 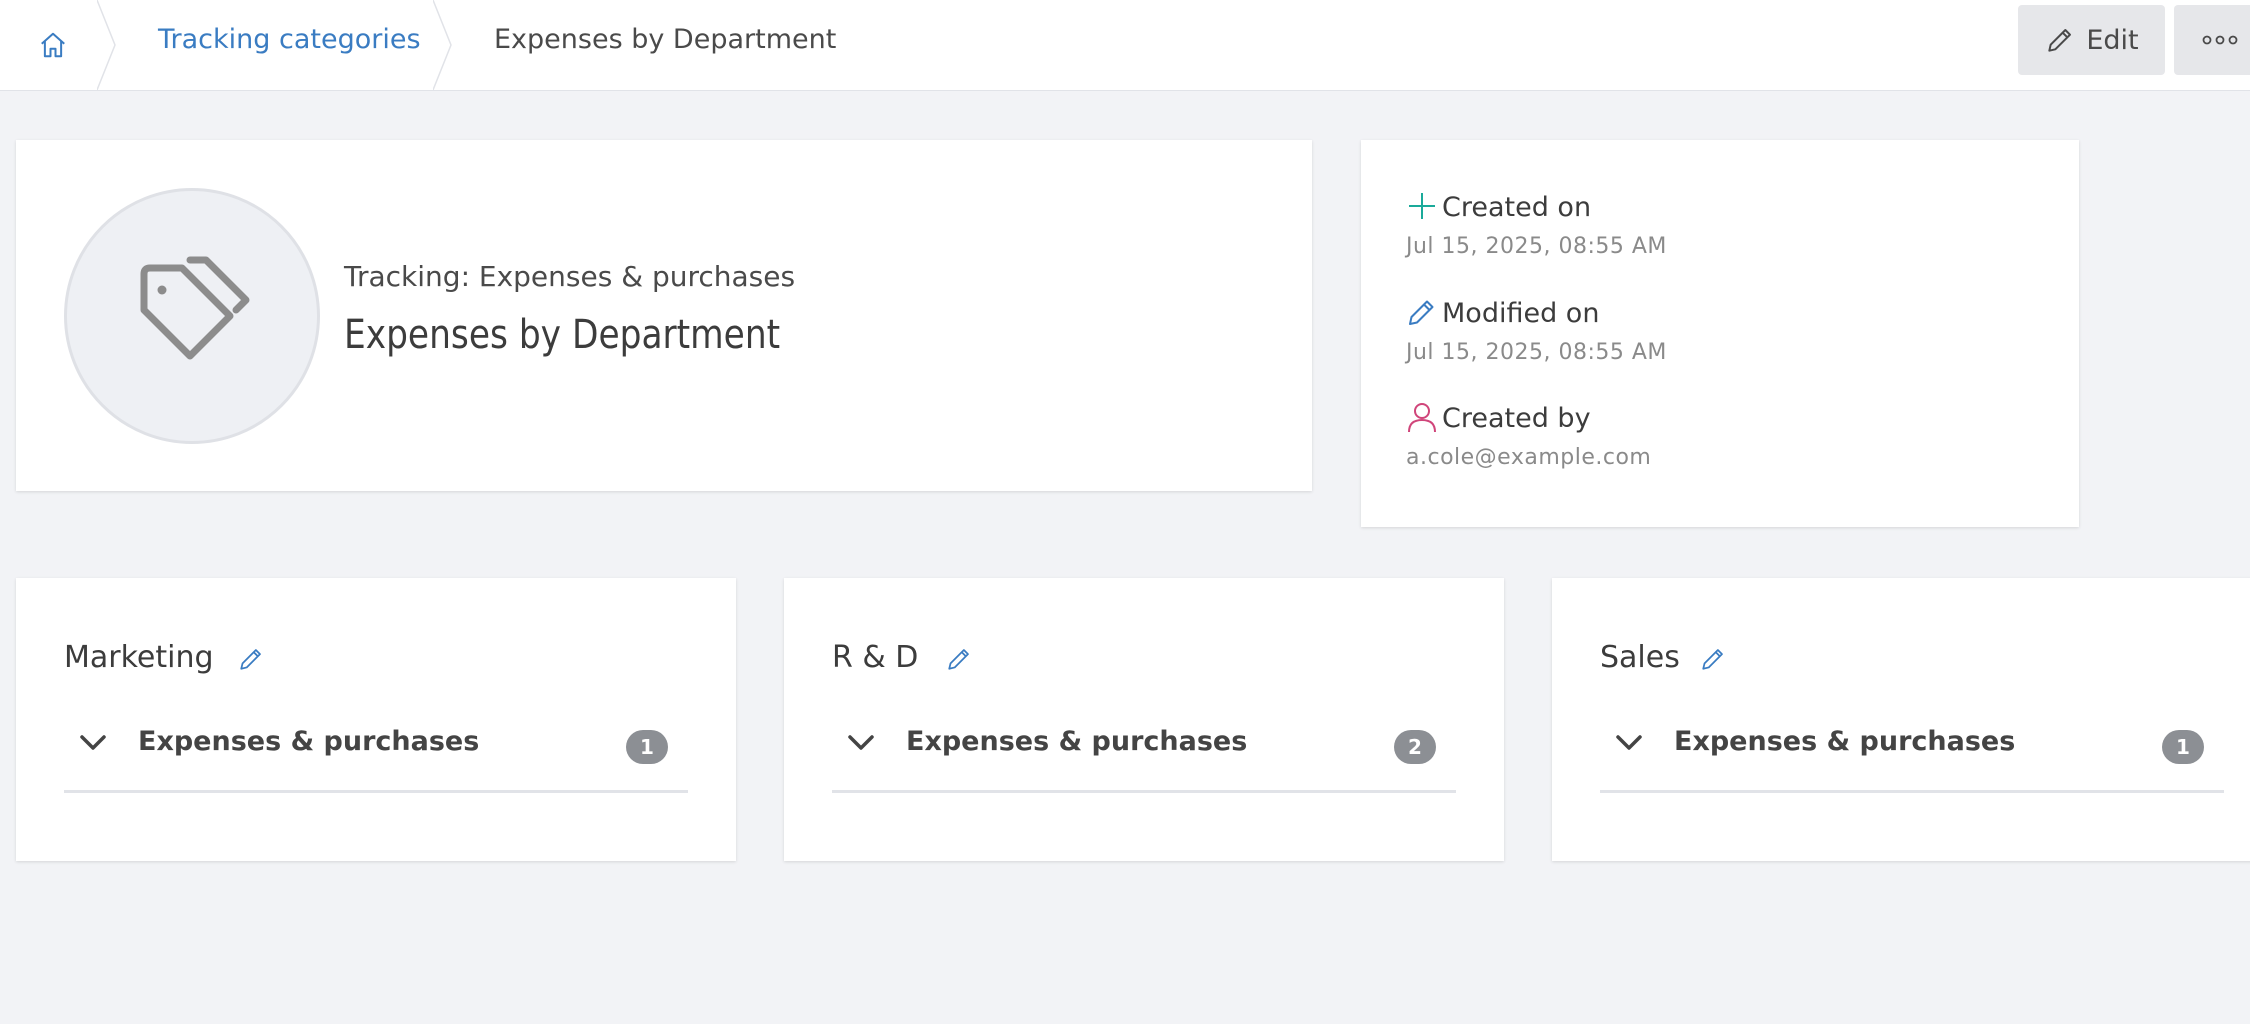 What do you see at coordinates (1517, 207) in the screenshot?
I see `created-on-label: Created on` at bounding box center [1517, 207].